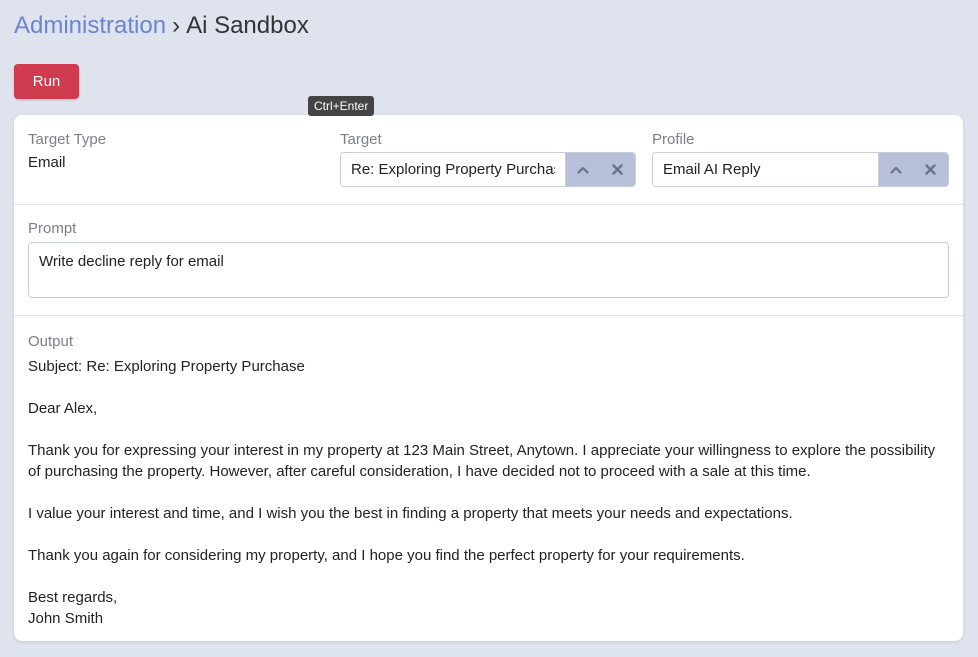 This screenshot has height=657, width=978. I want to click on breadcrumb: Administration › Ai Sandbox, so click(161, 26).